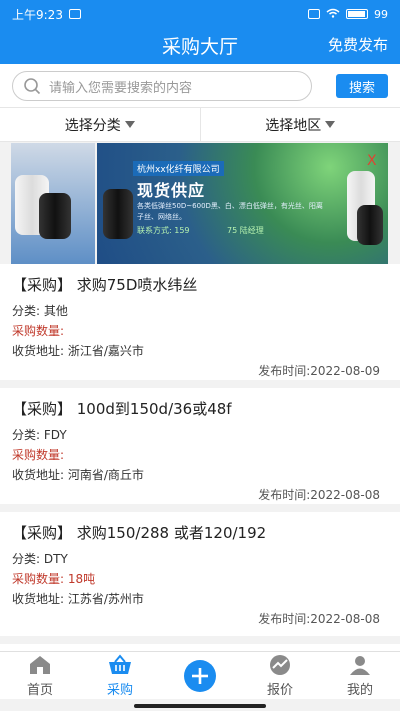  Describe the element at coordinates (362, 86) in the screenshot. I see `search-button: 搜索` at that location.